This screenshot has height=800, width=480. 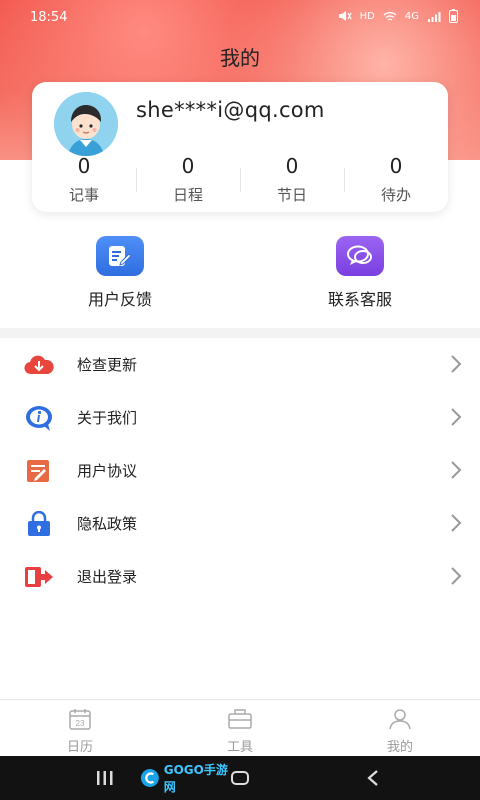 What do you see at coordinates (292, 179) in the screenshot?
I see `stat-holidays: 0 节日` at bounding box center [292, 179].